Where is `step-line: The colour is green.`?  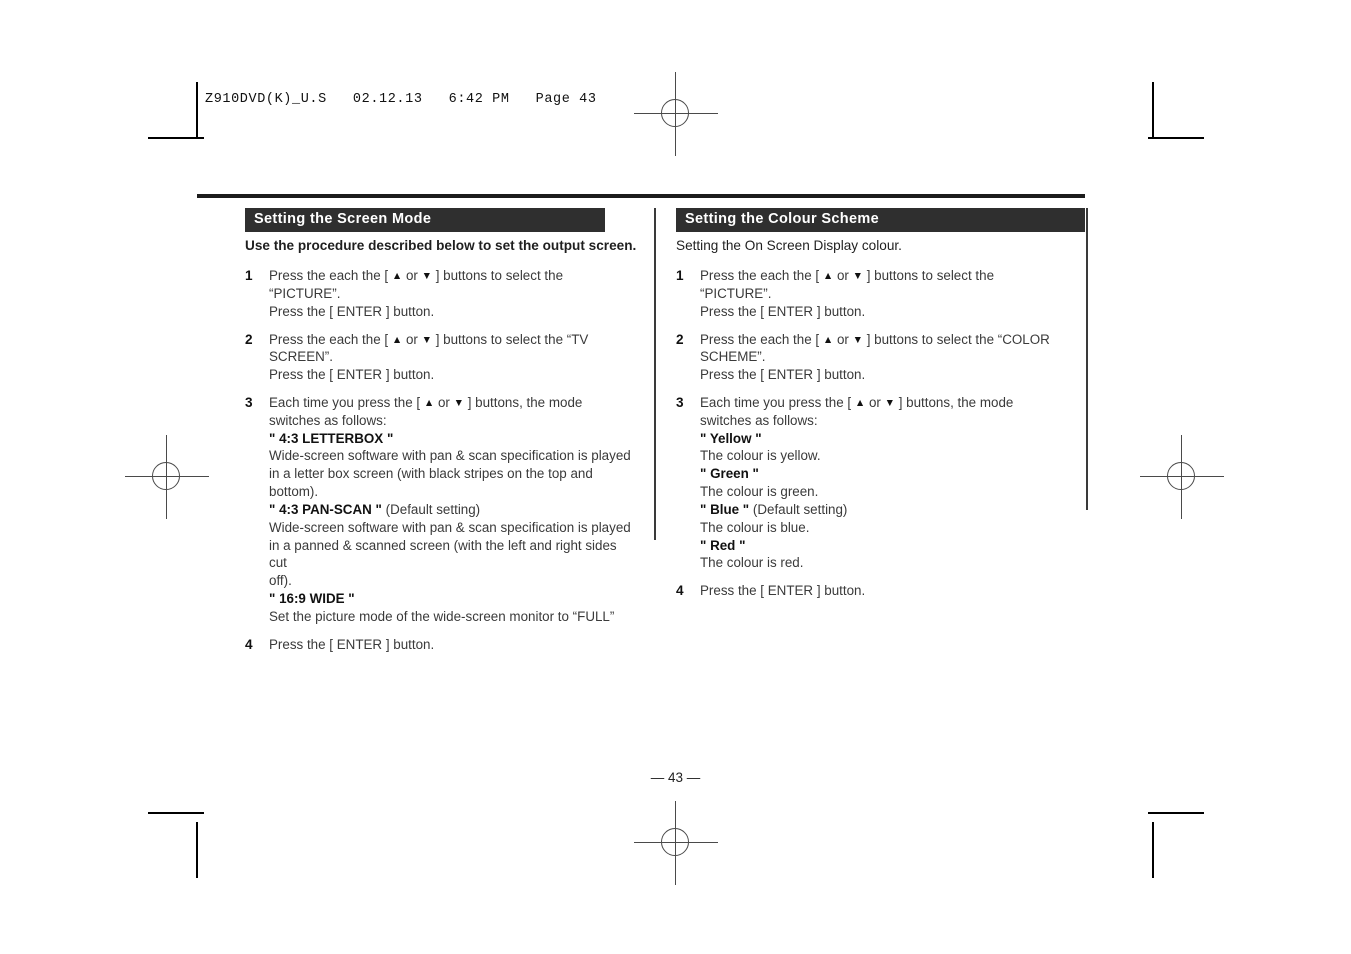
step-line: The colour is green. is located at coordinates (759, 492).